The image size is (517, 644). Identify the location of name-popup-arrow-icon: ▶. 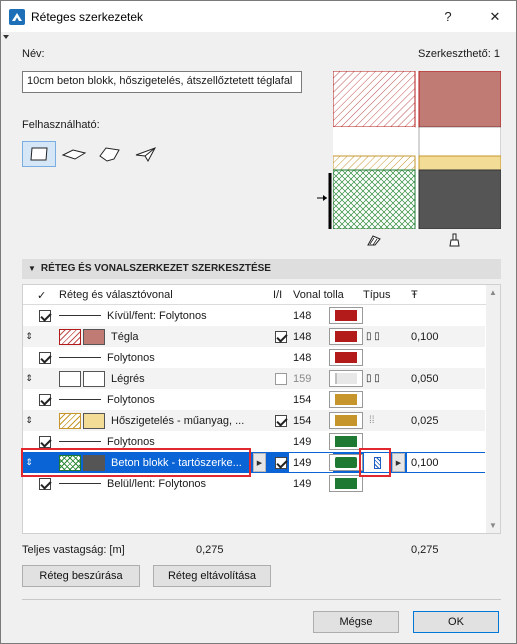
(259, 462).